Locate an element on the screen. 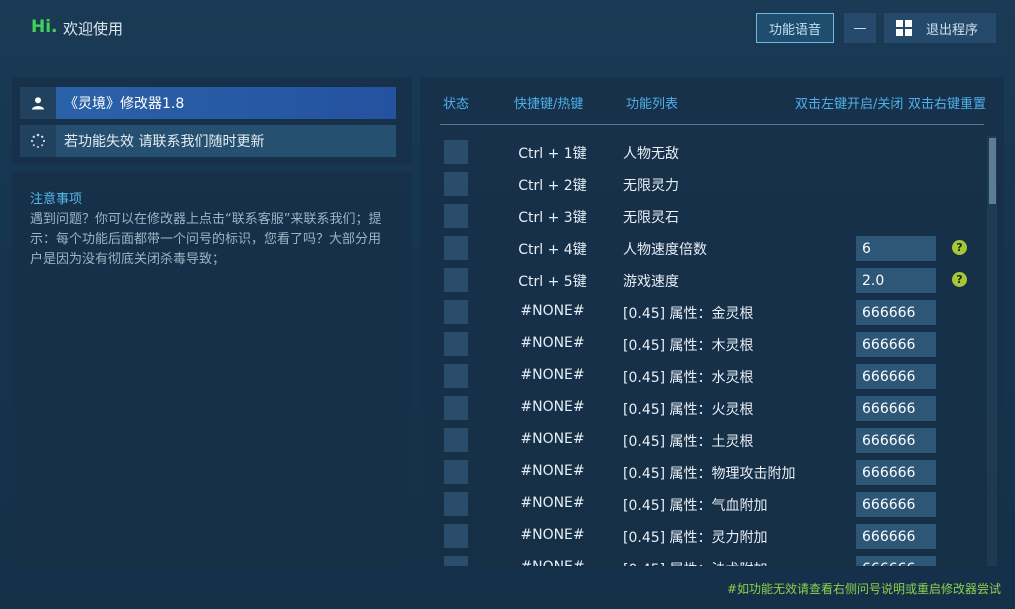  function-row: #NONE# [0.45] 属性：金灵根 666666 is located at coordinates (703, 312).